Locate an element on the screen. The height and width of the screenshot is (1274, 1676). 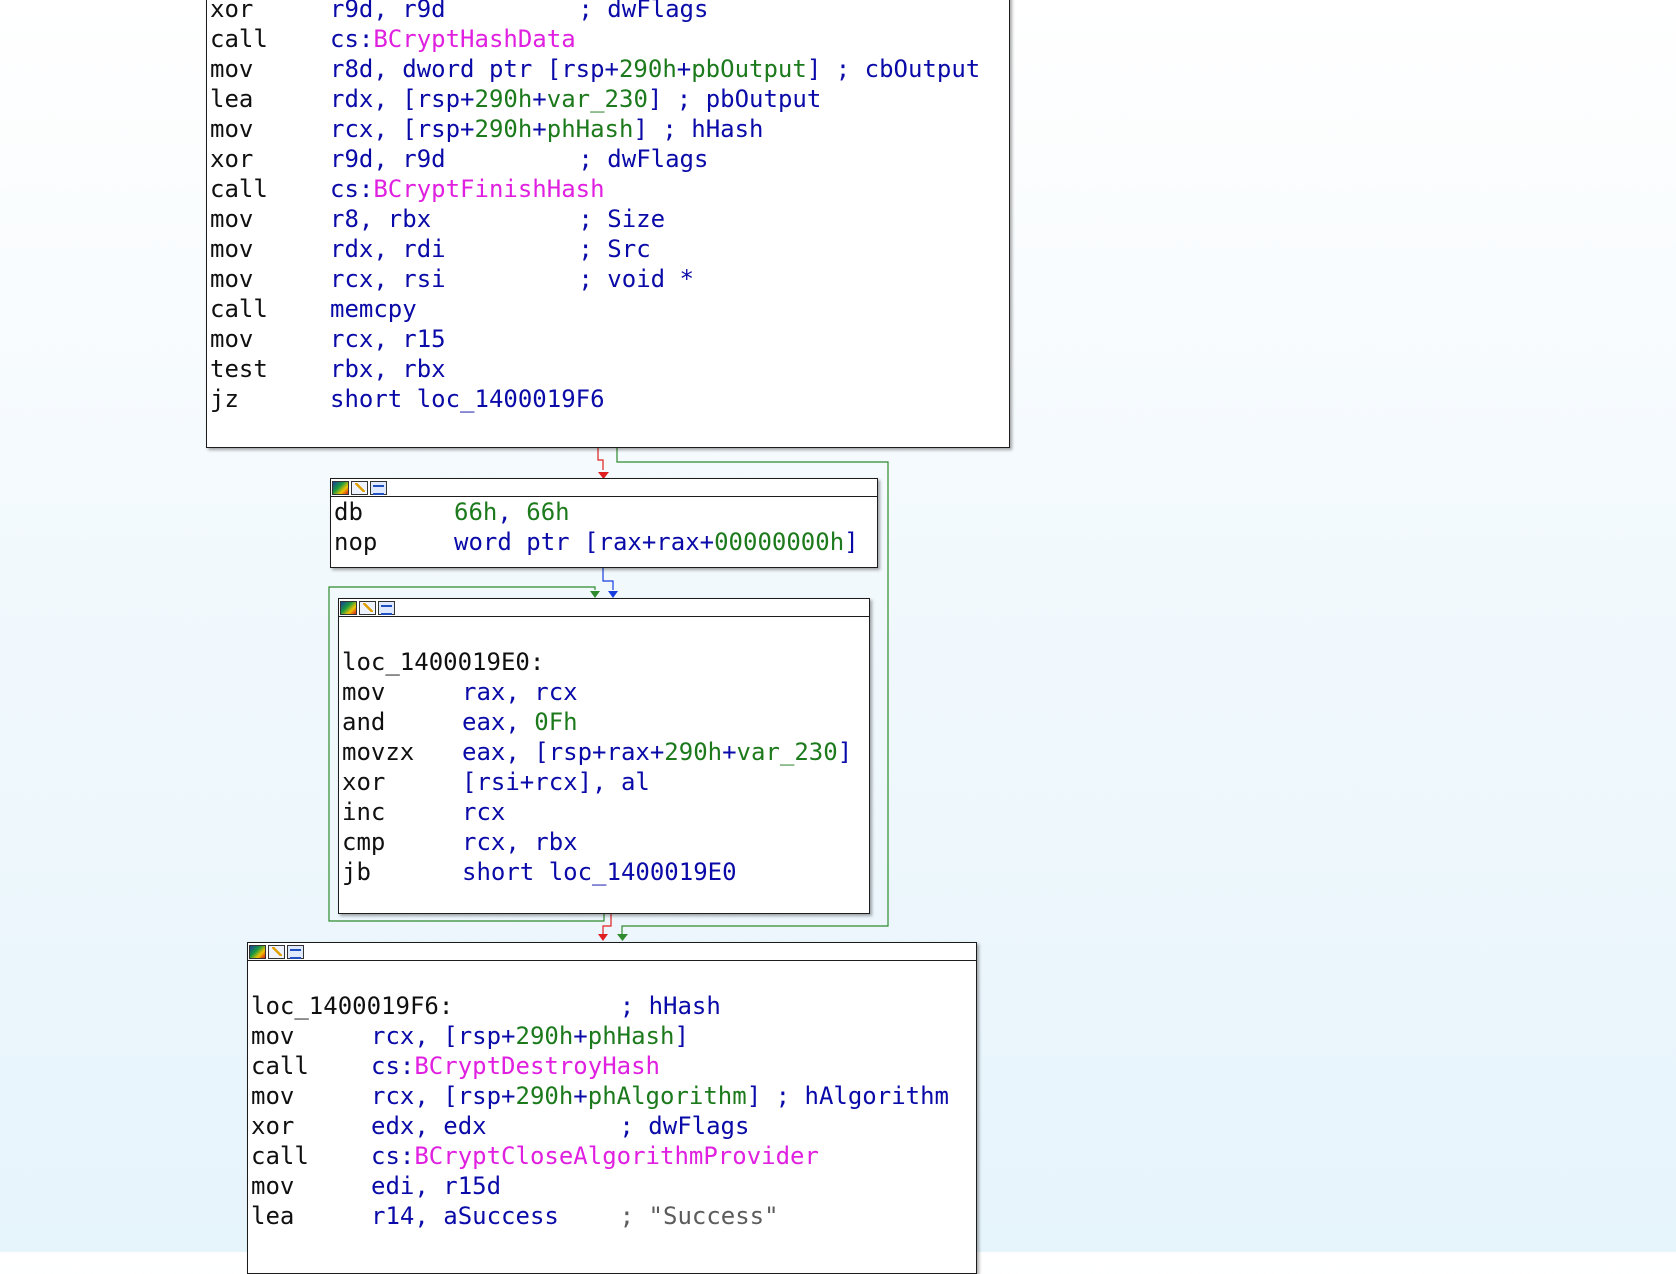
instruction-line: mov r8, rbx ; Size is located at coordinates (609, 219).